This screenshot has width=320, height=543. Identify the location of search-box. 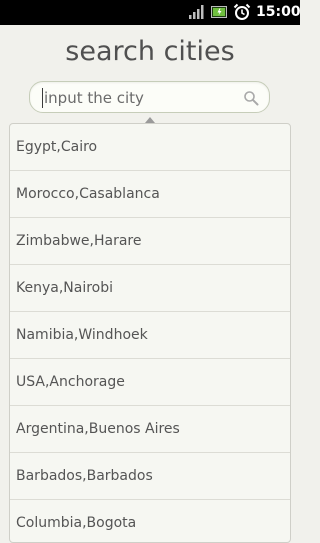
(149, 97).